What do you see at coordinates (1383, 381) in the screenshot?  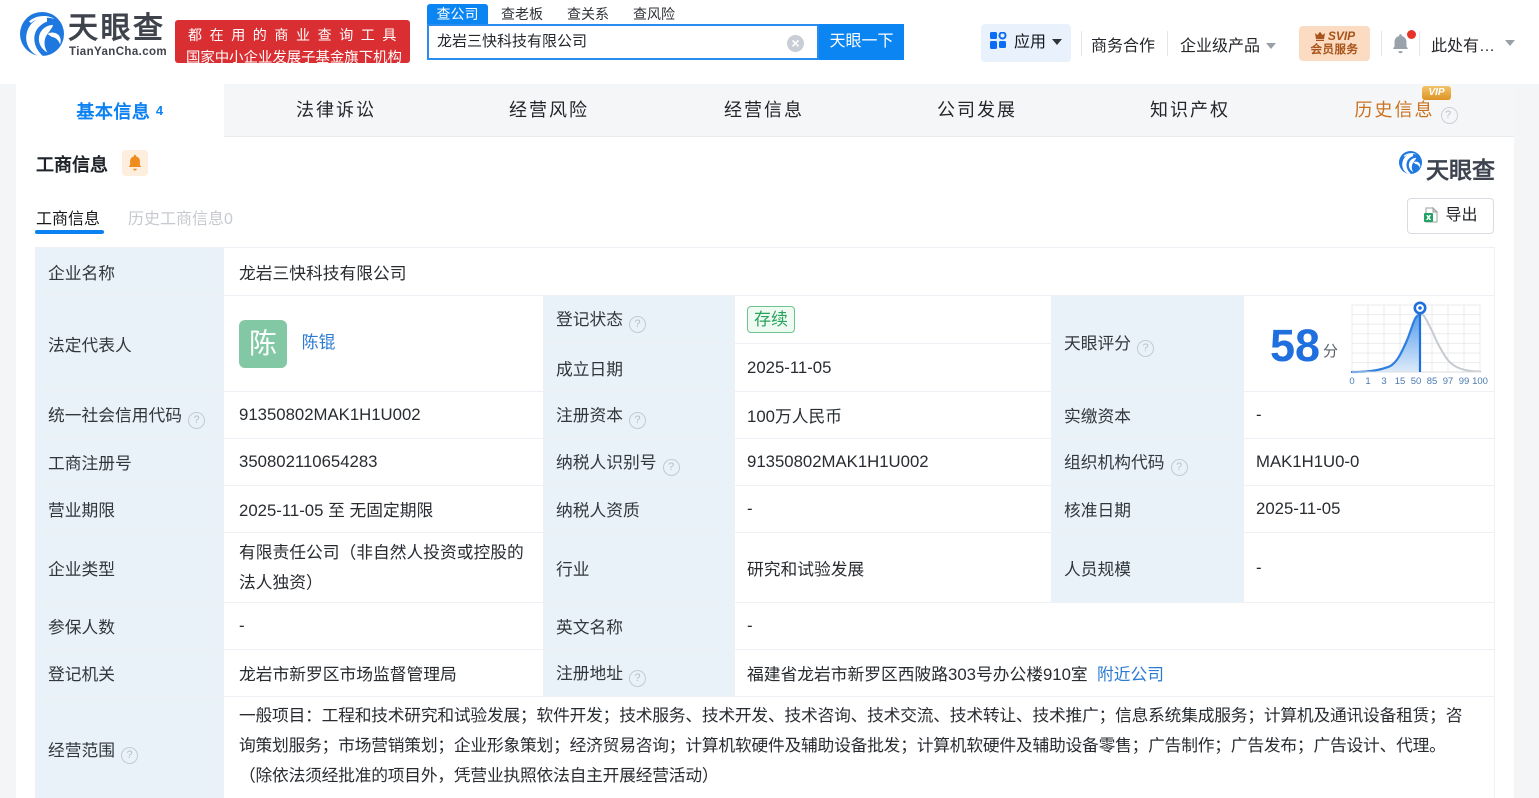 I see `svg-text: 3` at bounding box center [1383, 381].